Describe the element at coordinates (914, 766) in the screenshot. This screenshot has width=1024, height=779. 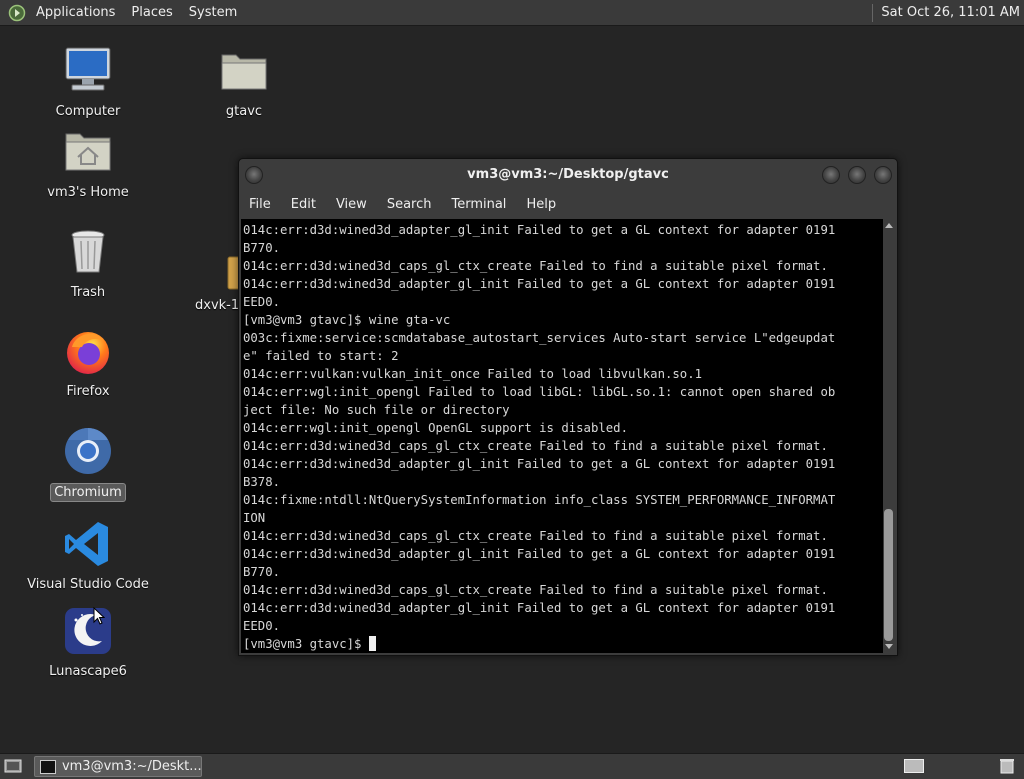
I see `workspace-switcher` at that location.